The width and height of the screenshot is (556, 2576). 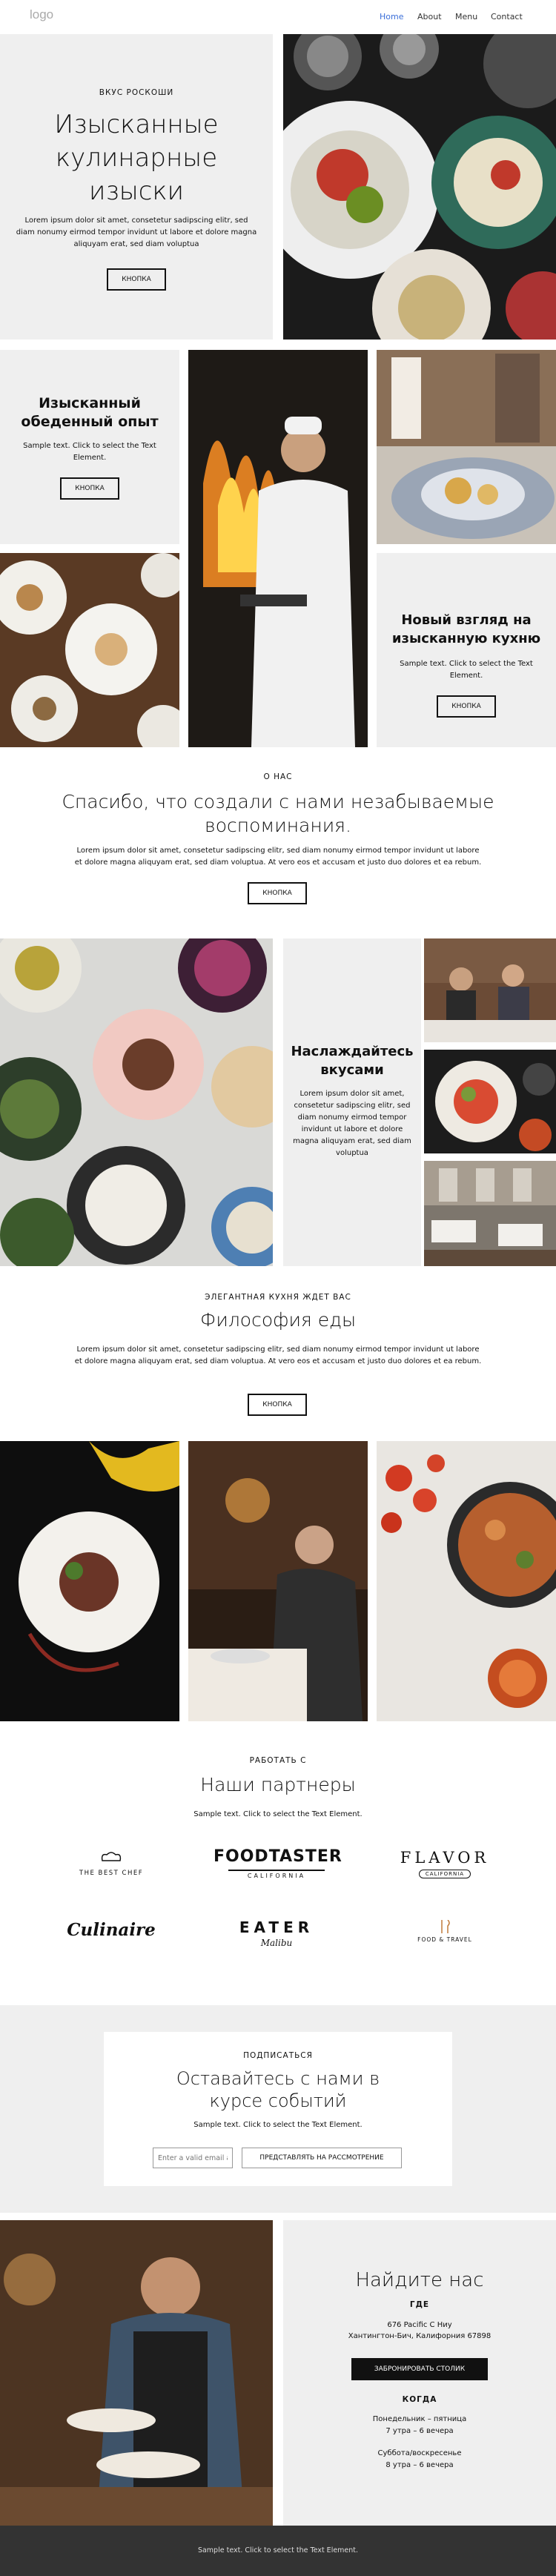 I want to click on enjoy-title: Наслаждайтесь вкусами, so click(x=352, y=1061).